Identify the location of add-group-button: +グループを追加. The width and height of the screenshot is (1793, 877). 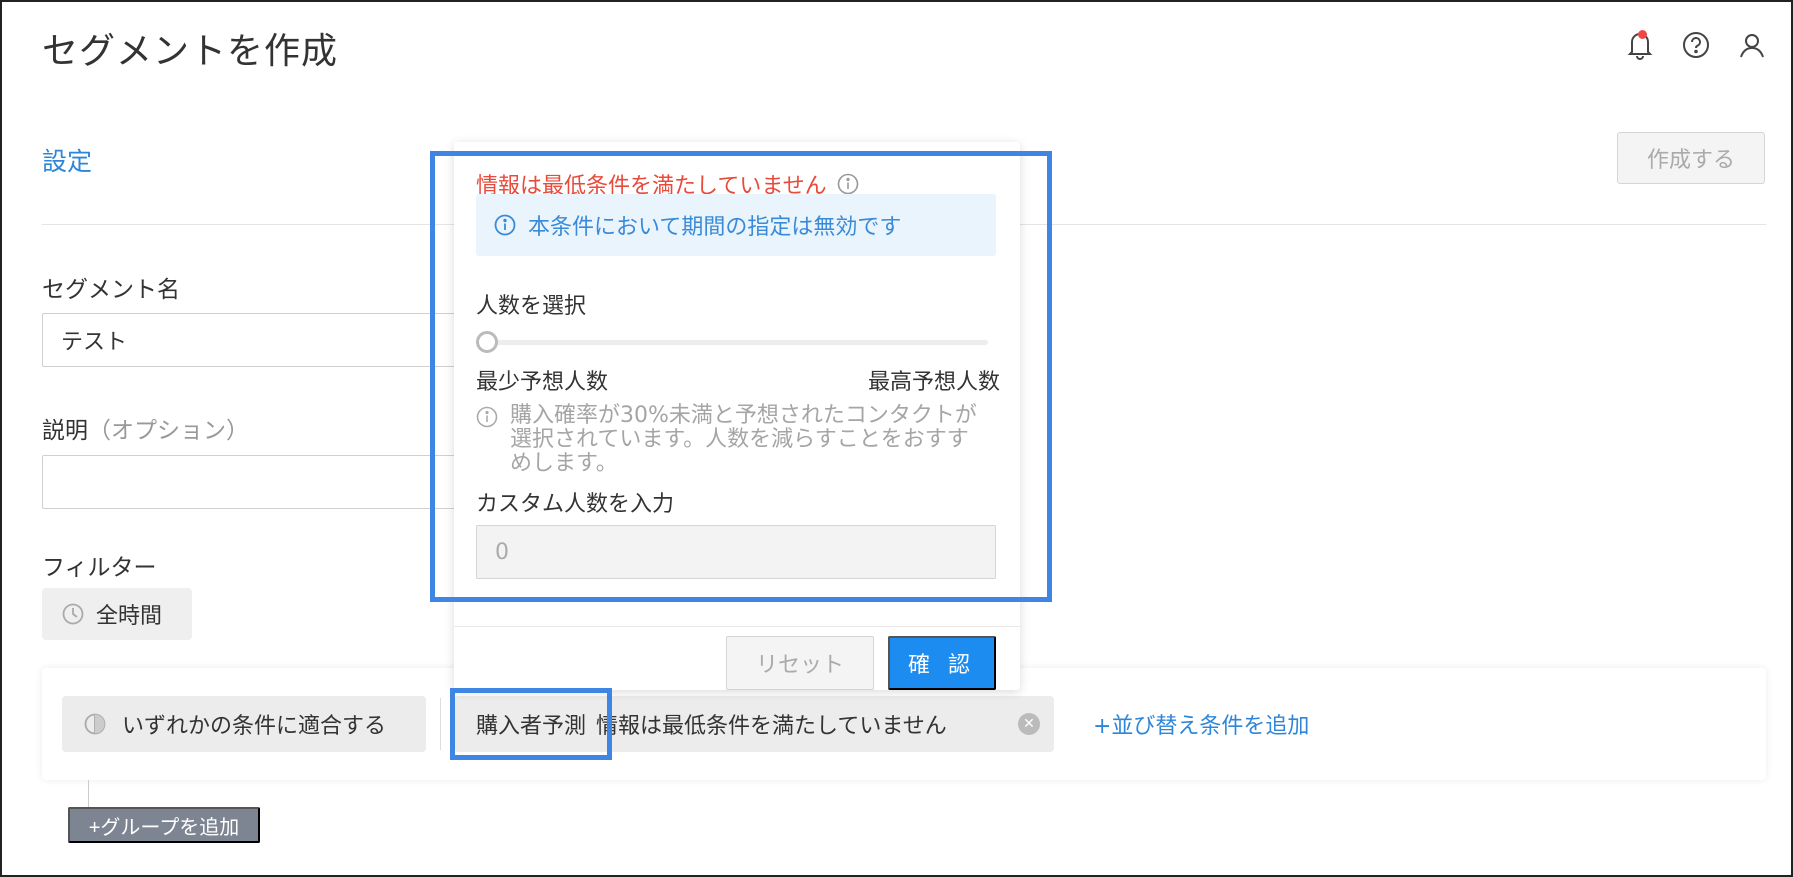
(164, 825).